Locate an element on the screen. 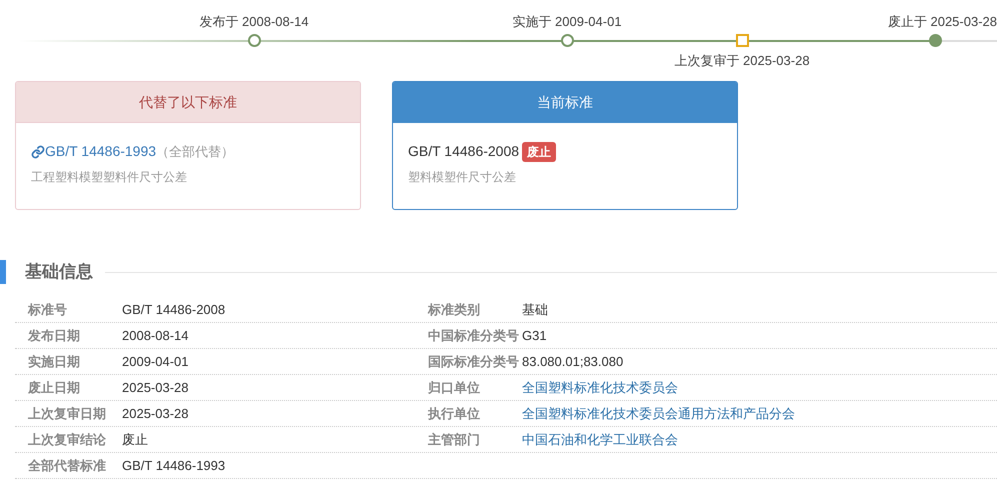 The image size is (997, 482). value-text: 2008-08-14 is located at coordinates (155, 335).